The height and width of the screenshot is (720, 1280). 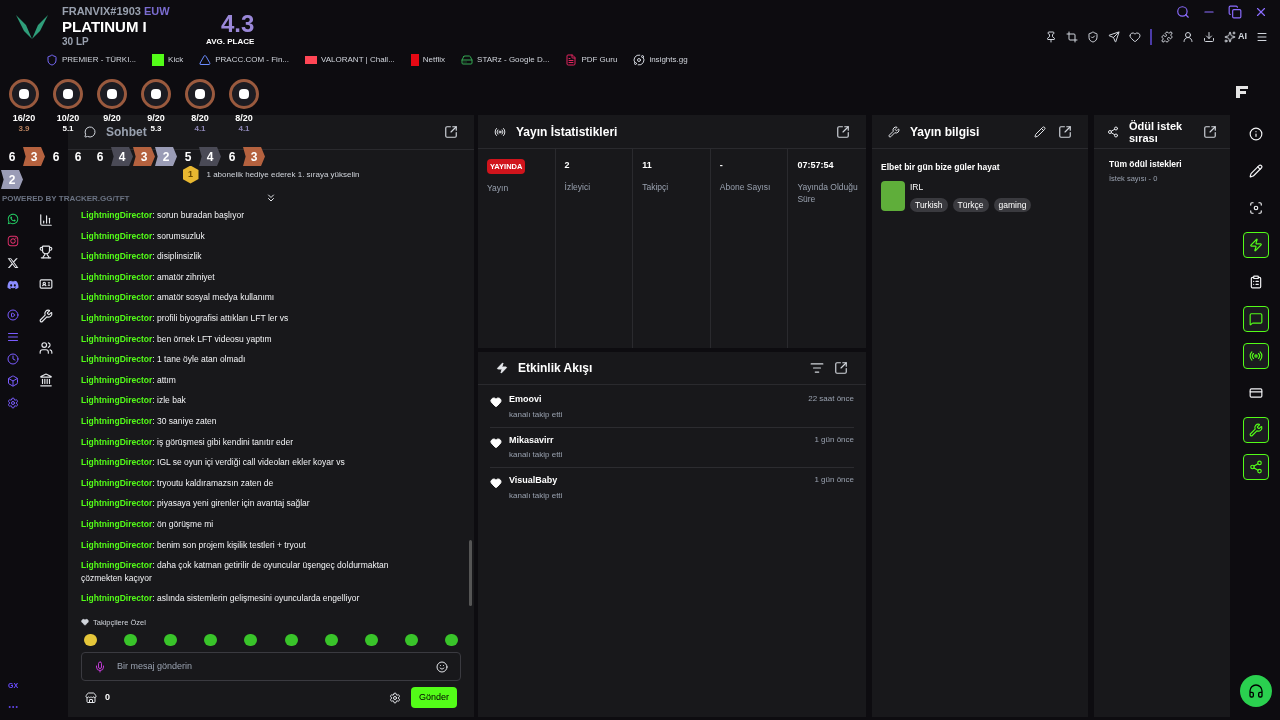 What do you see at coordinates (1051, 37) in the screenshot?
I see `pin-icon` at bounding box center [1051, 37].